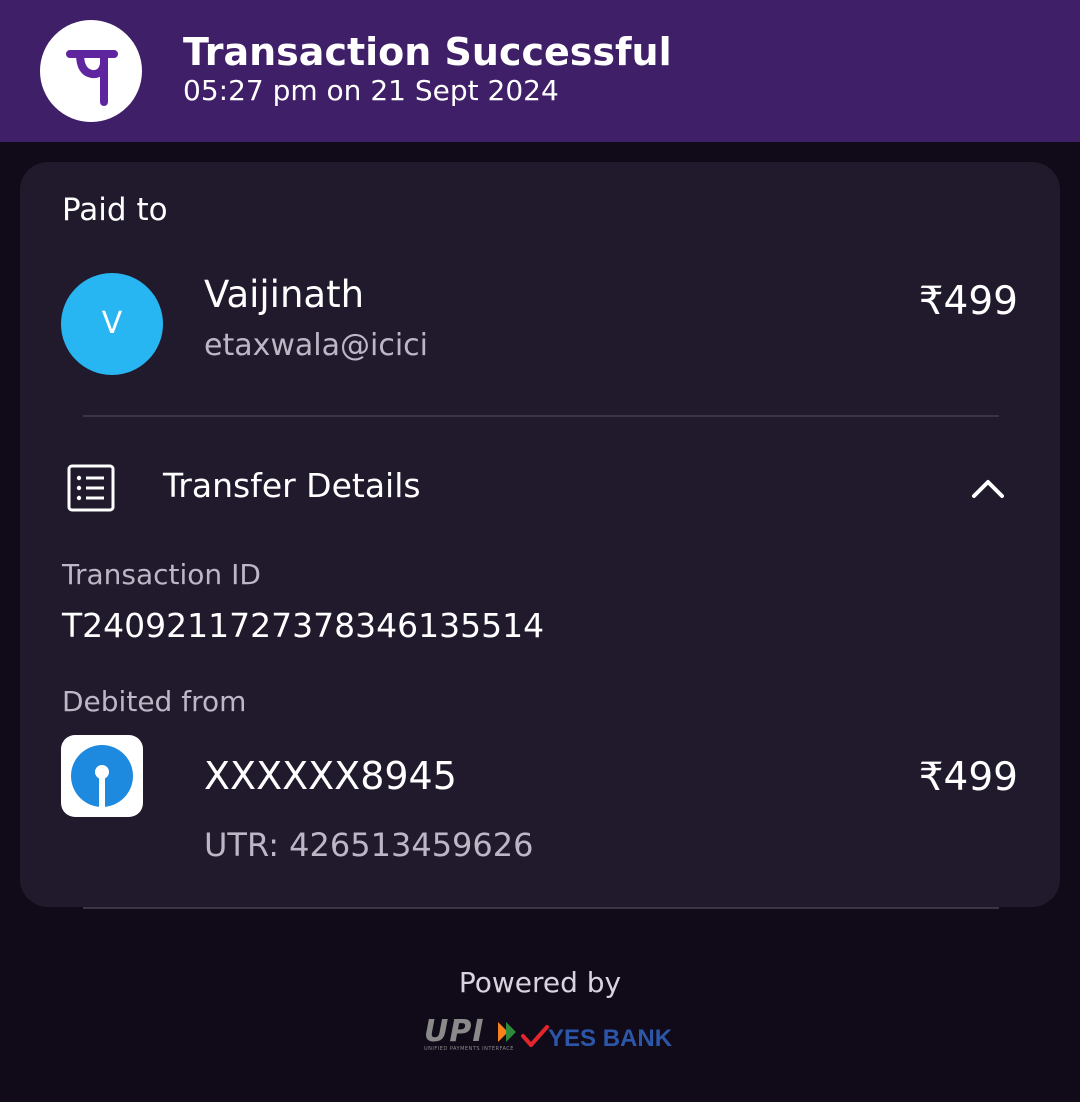  I want to click on partner-logos: UPI UNIFIED PAYMENTS INTERFACE YES BANK, so click(548, 1036).